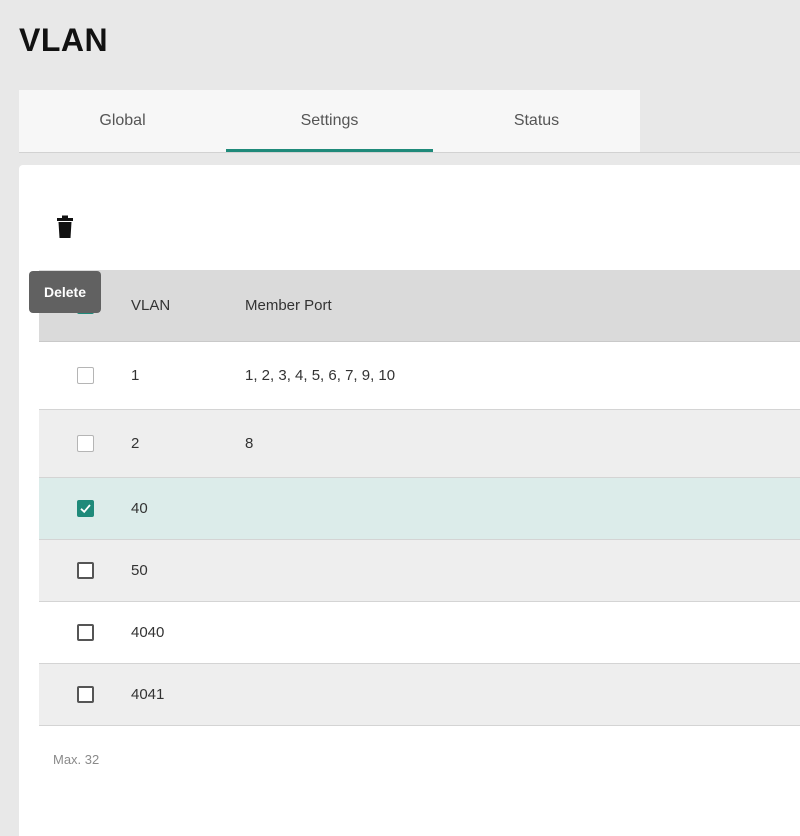  Describe the element at coordinates (419, 571) in the screenshot. I see `table-row: 50` at that location.